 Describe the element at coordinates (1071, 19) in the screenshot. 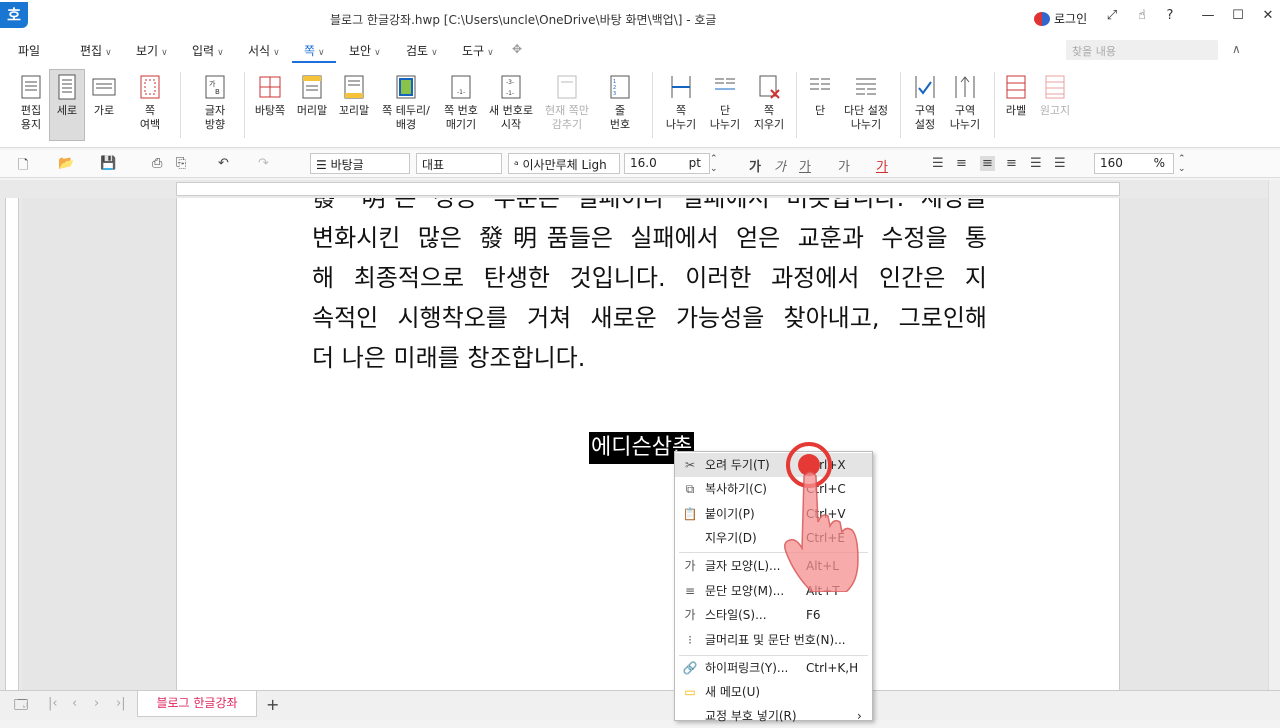

I see `login-label: 로그인` at that location.